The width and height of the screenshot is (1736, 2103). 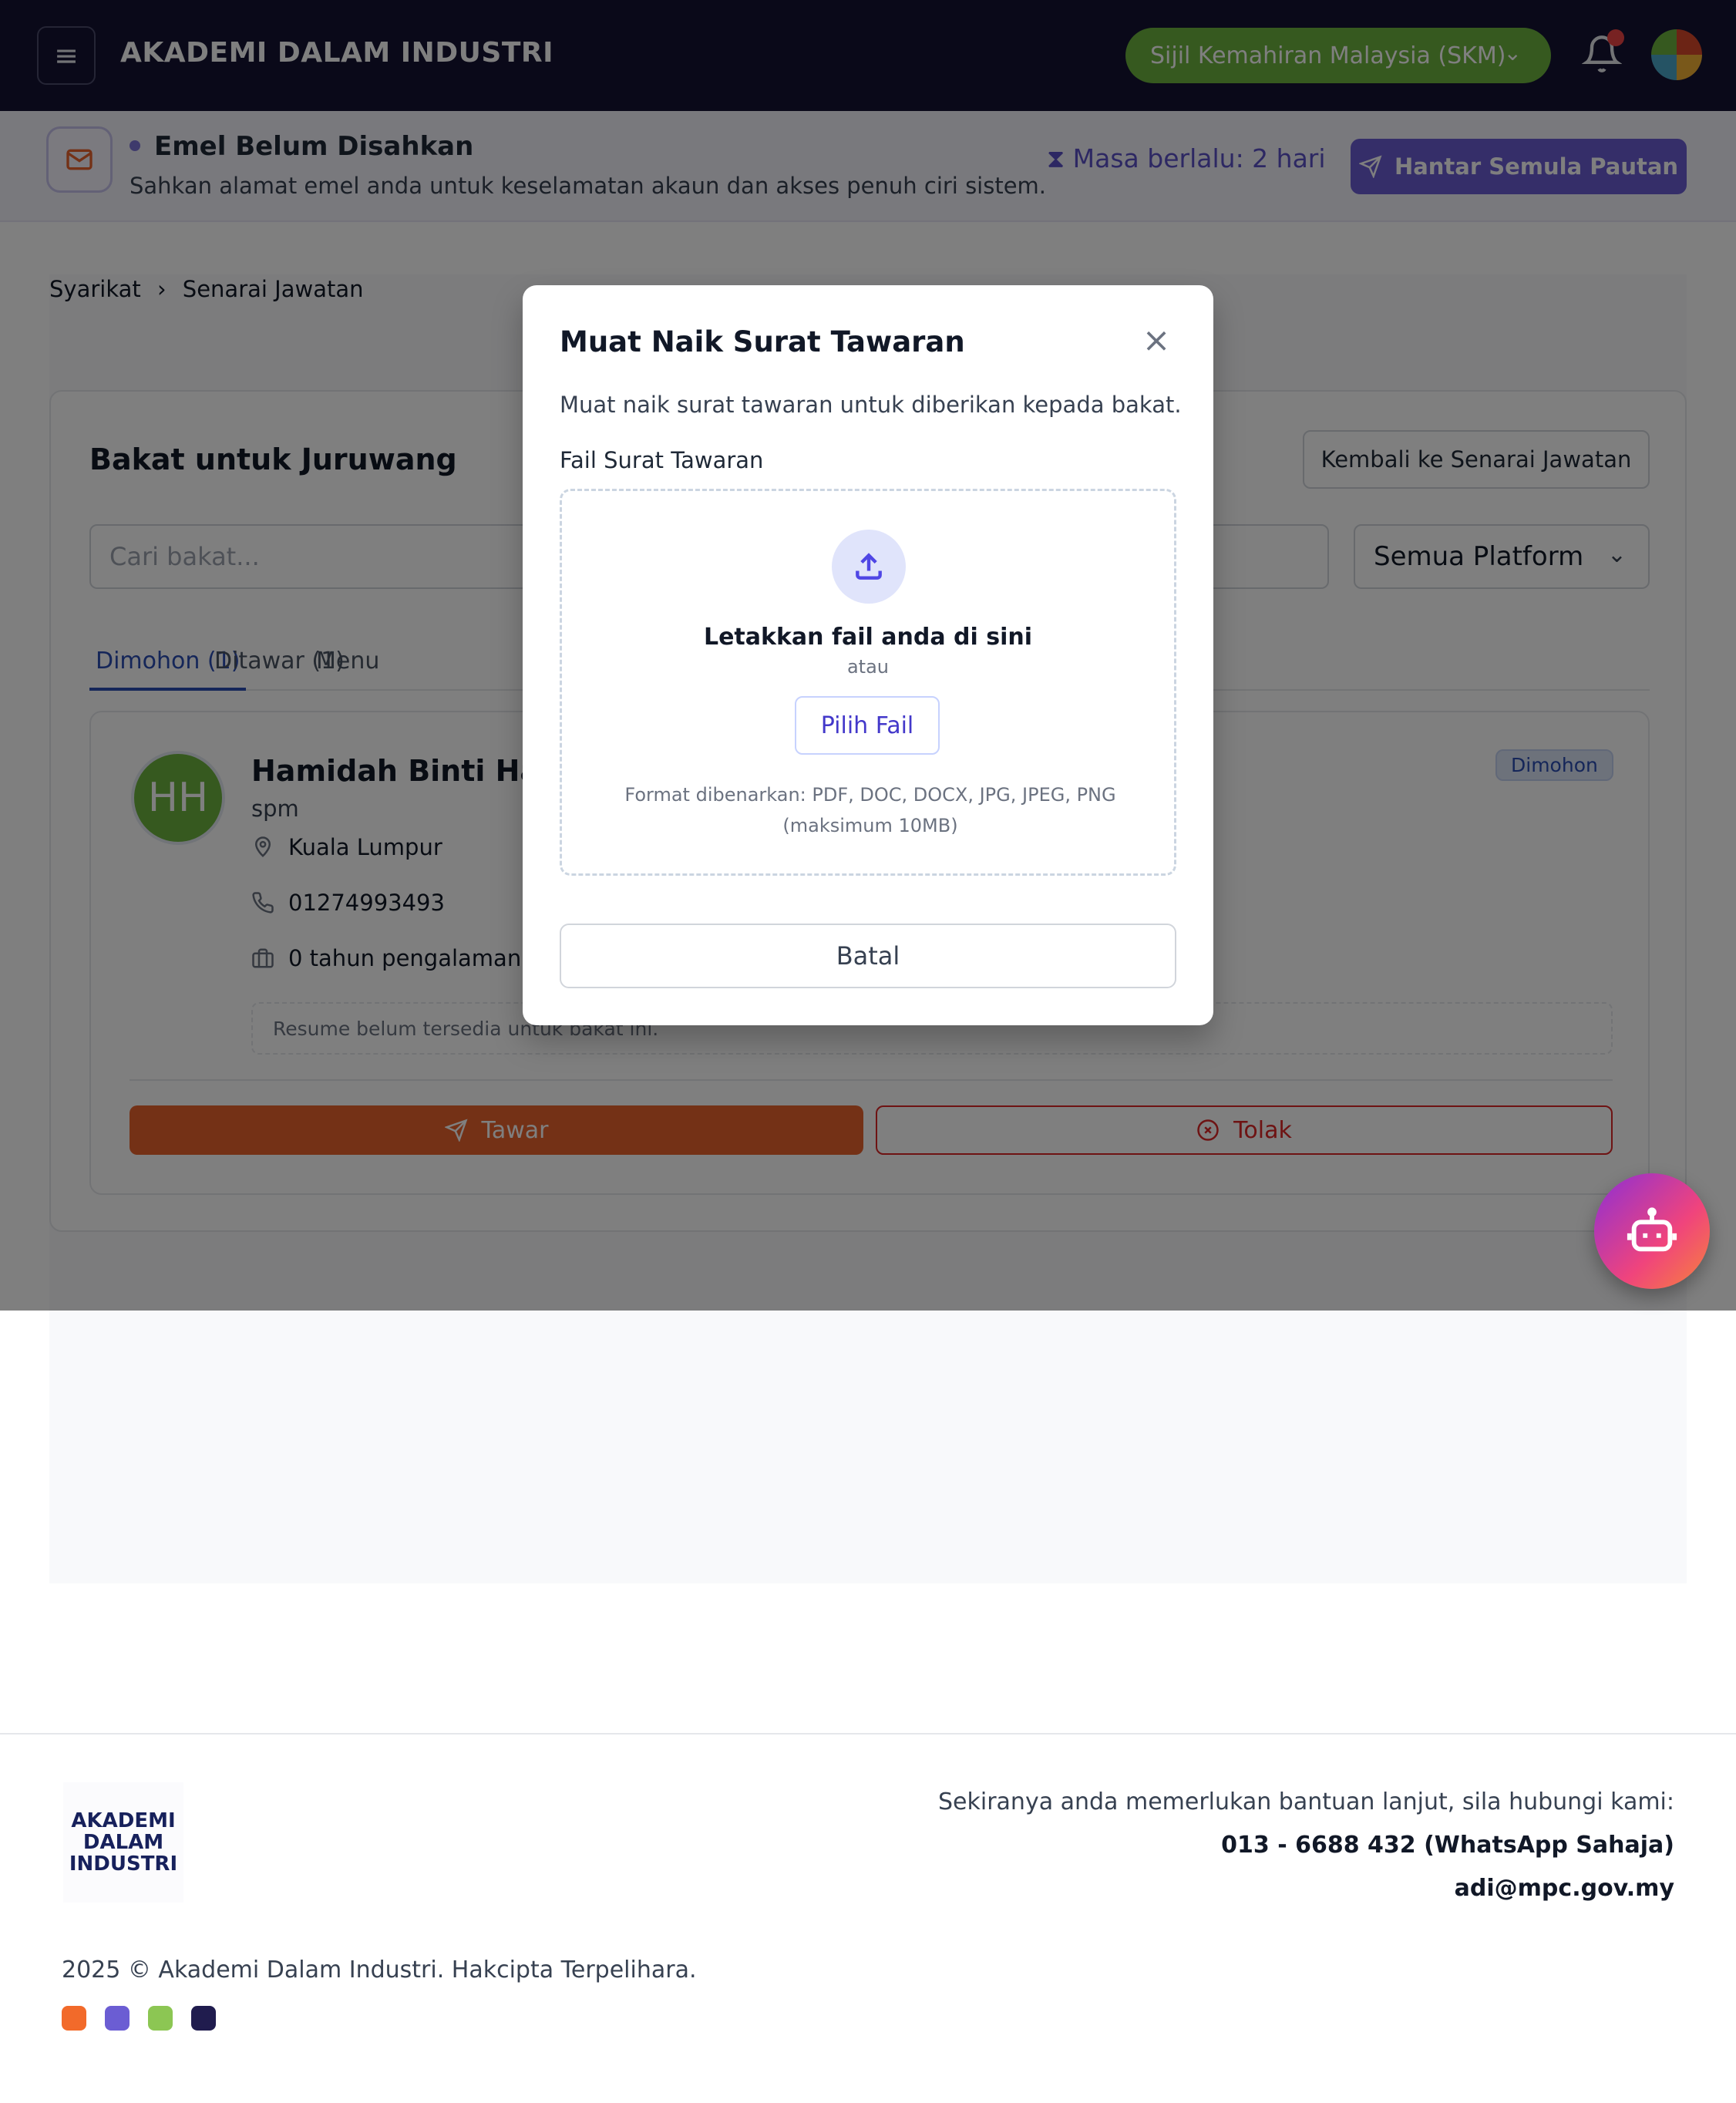 What do you see at coordinates (1447, 1846) in the screenshot?
I see `footer-phone: 013 - 6688 432 (WhatsApp Sahaja)` at bounding box center [1447, 1846].